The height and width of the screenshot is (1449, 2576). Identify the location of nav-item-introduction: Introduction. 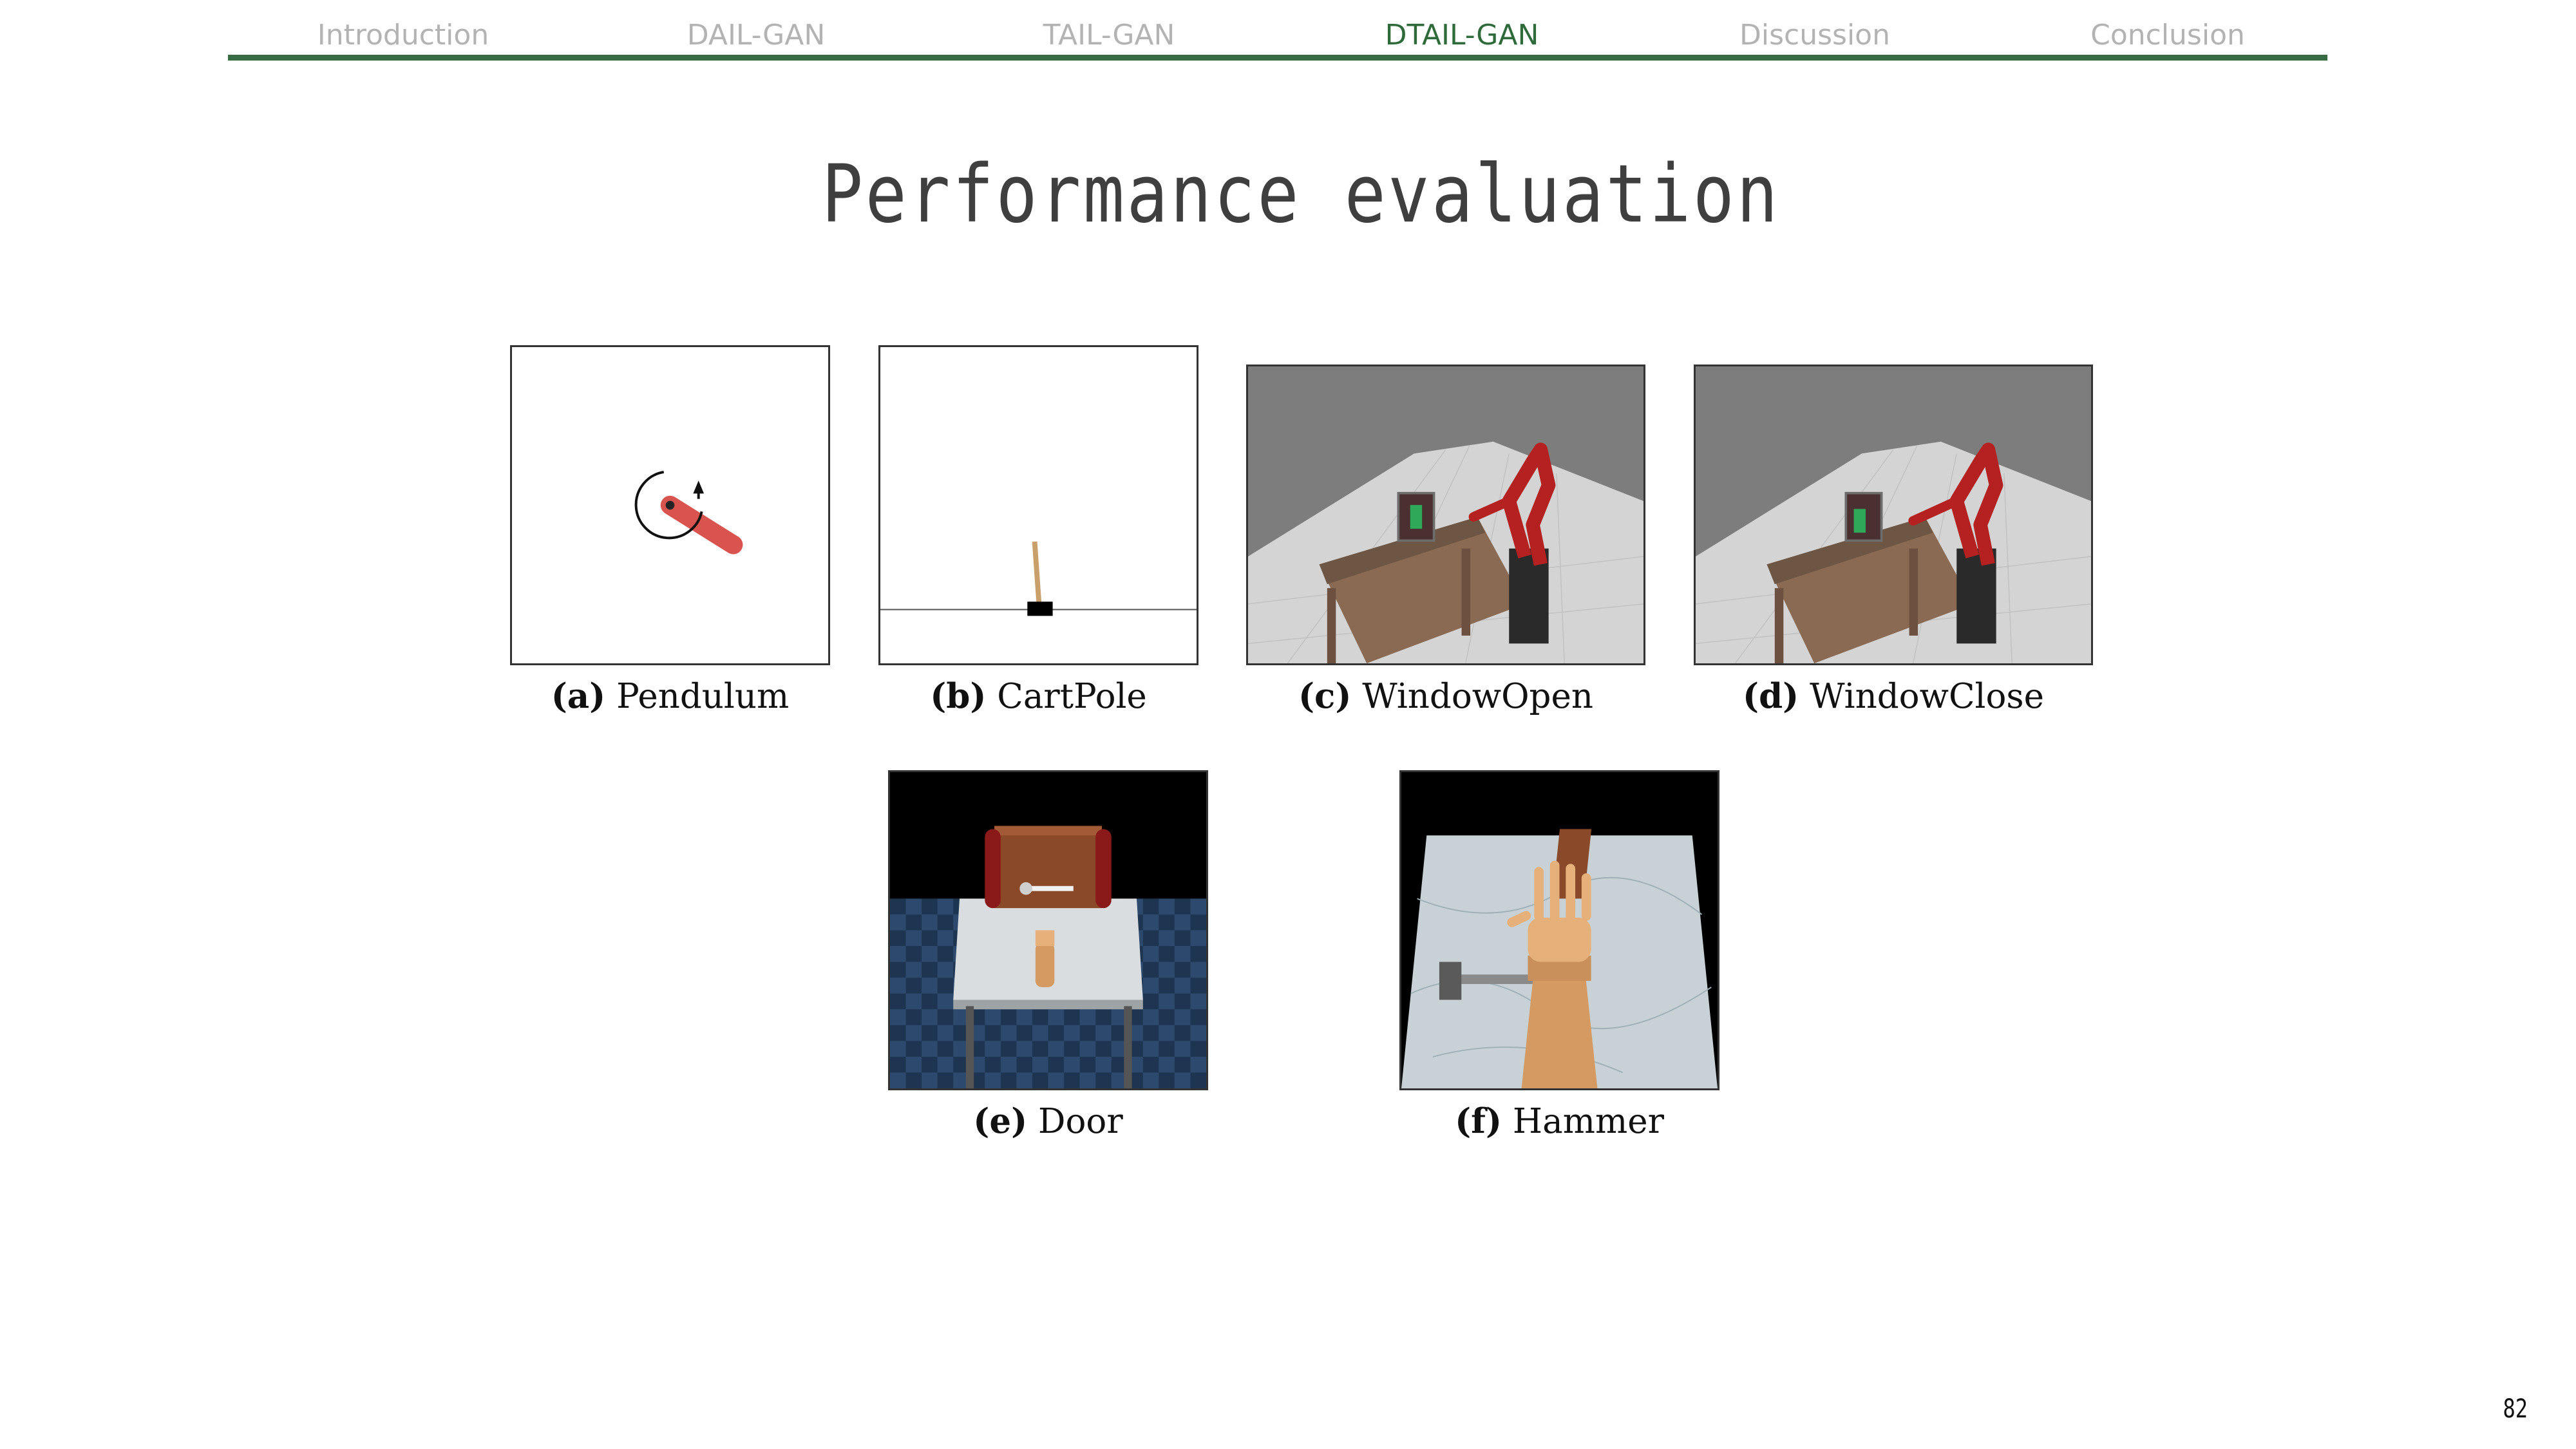
(403, 36).